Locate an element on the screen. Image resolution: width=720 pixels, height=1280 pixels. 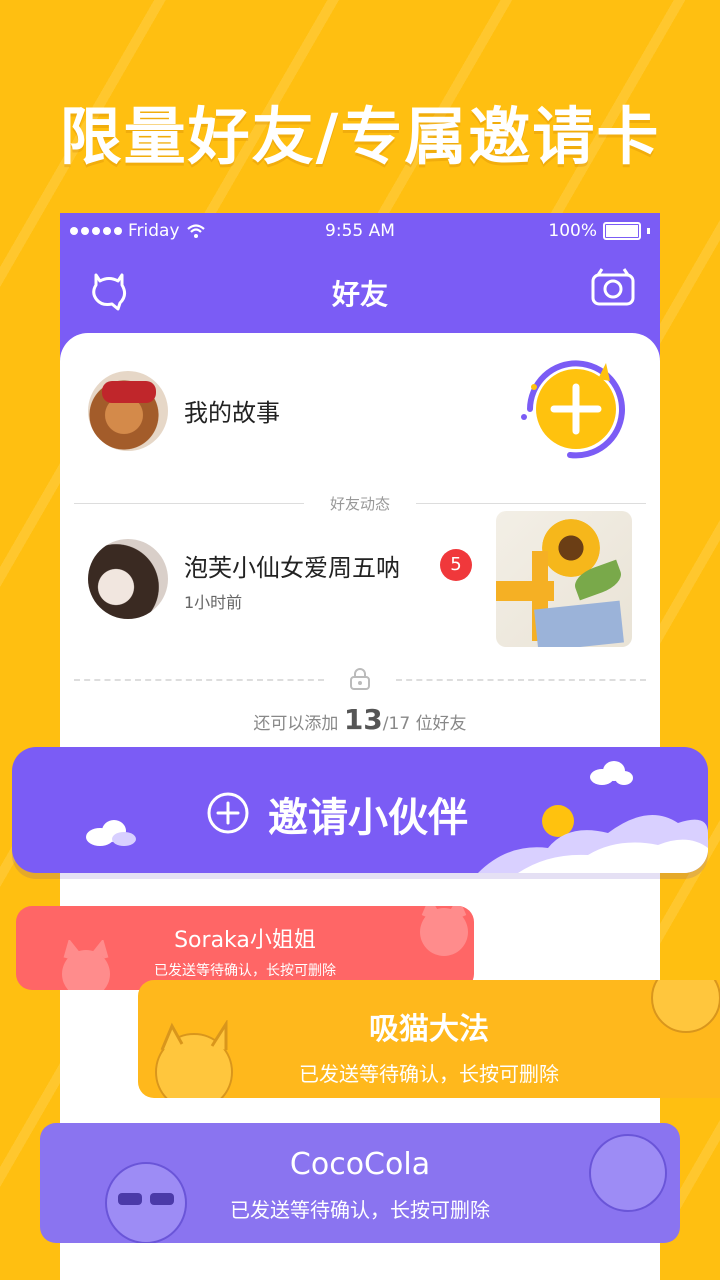
lock-icon is located at coordinates (360, 679).